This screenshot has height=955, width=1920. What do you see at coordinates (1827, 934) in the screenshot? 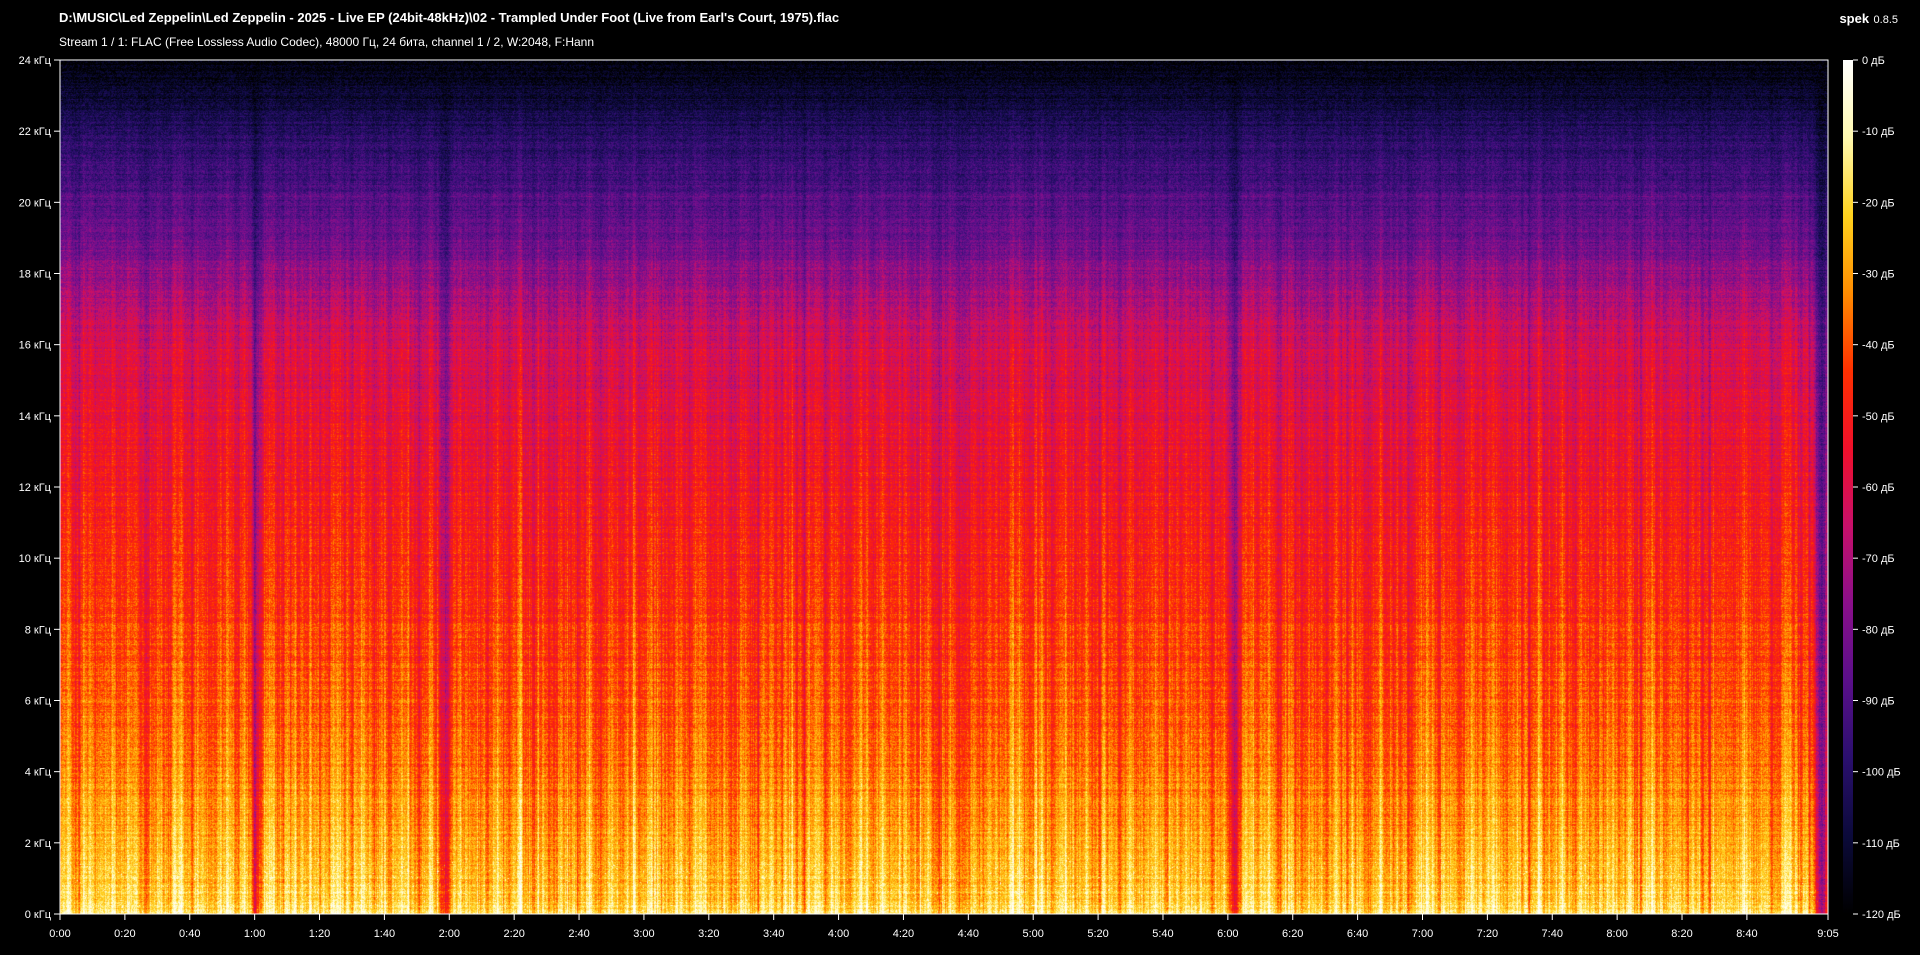
I see `x-tick-label: 9:05` at bounding box center [1827, 934].